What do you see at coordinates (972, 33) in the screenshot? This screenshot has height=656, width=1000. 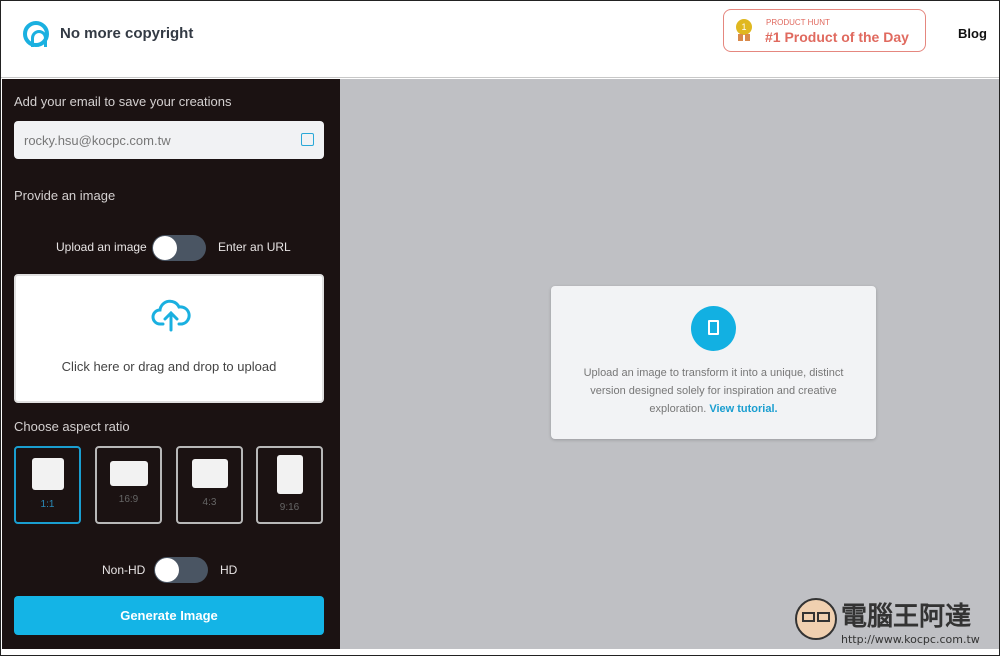 I see `blog-link: Blog` at bounding box center [972, 33].